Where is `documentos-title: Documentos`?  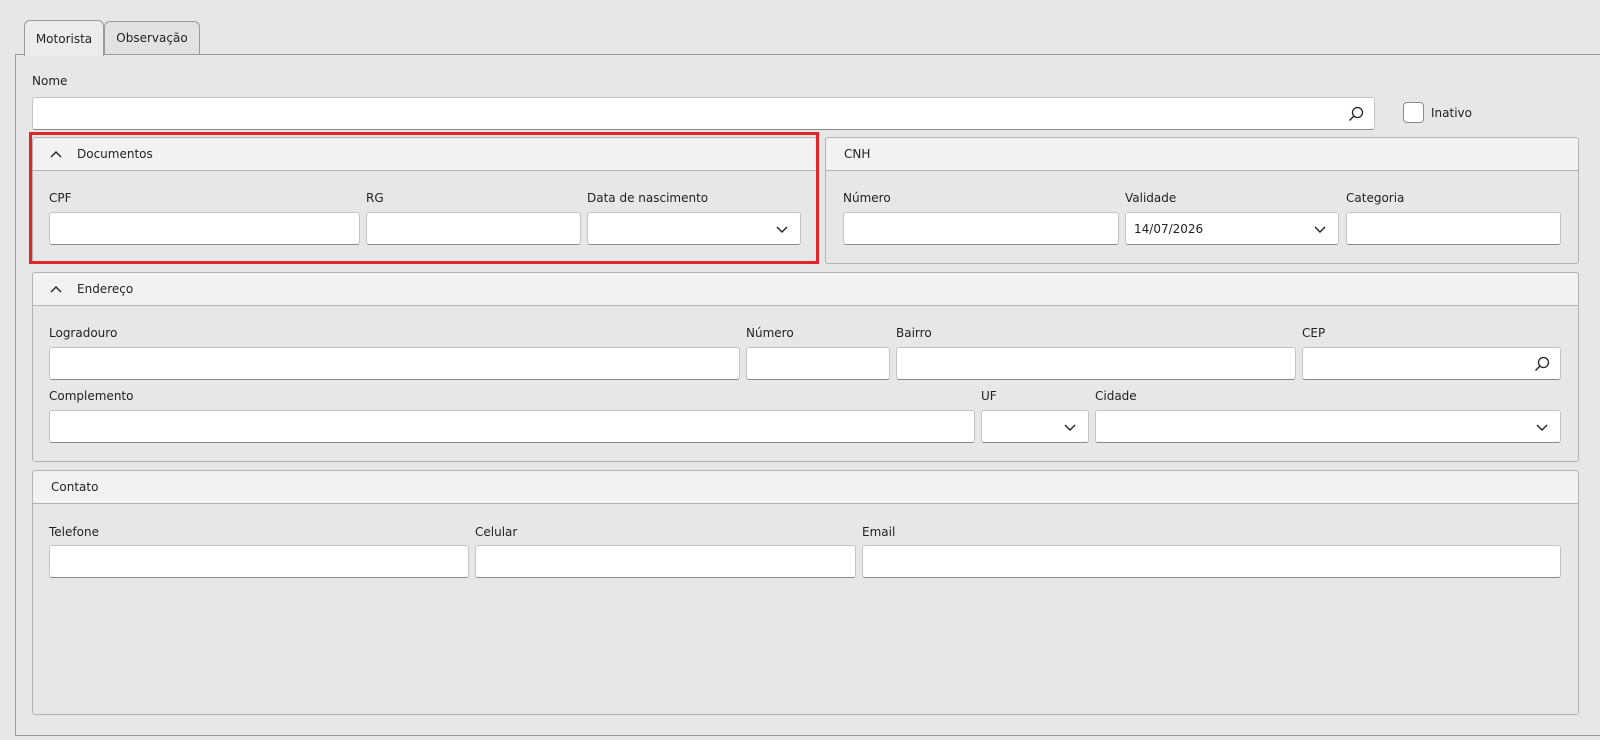
documentos-title: Documentos is located at coordinates (115, 154).